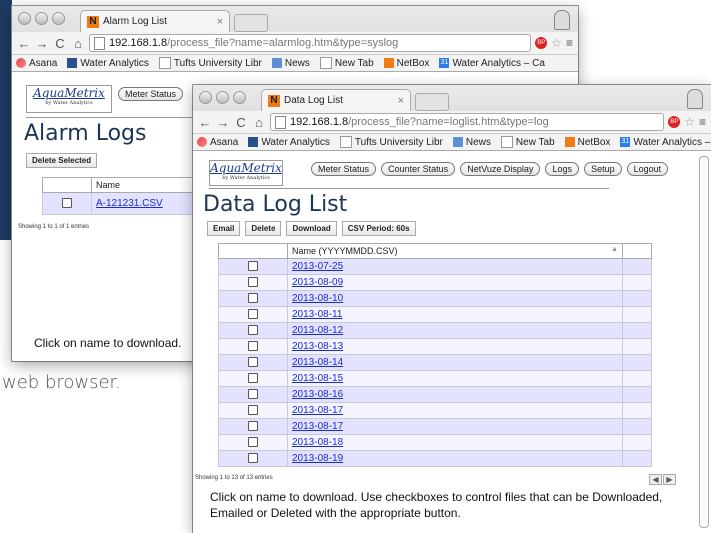 This screenshot has height=533, width=711. I want to click on nav-setup-button: Setup, so click(603, 169).